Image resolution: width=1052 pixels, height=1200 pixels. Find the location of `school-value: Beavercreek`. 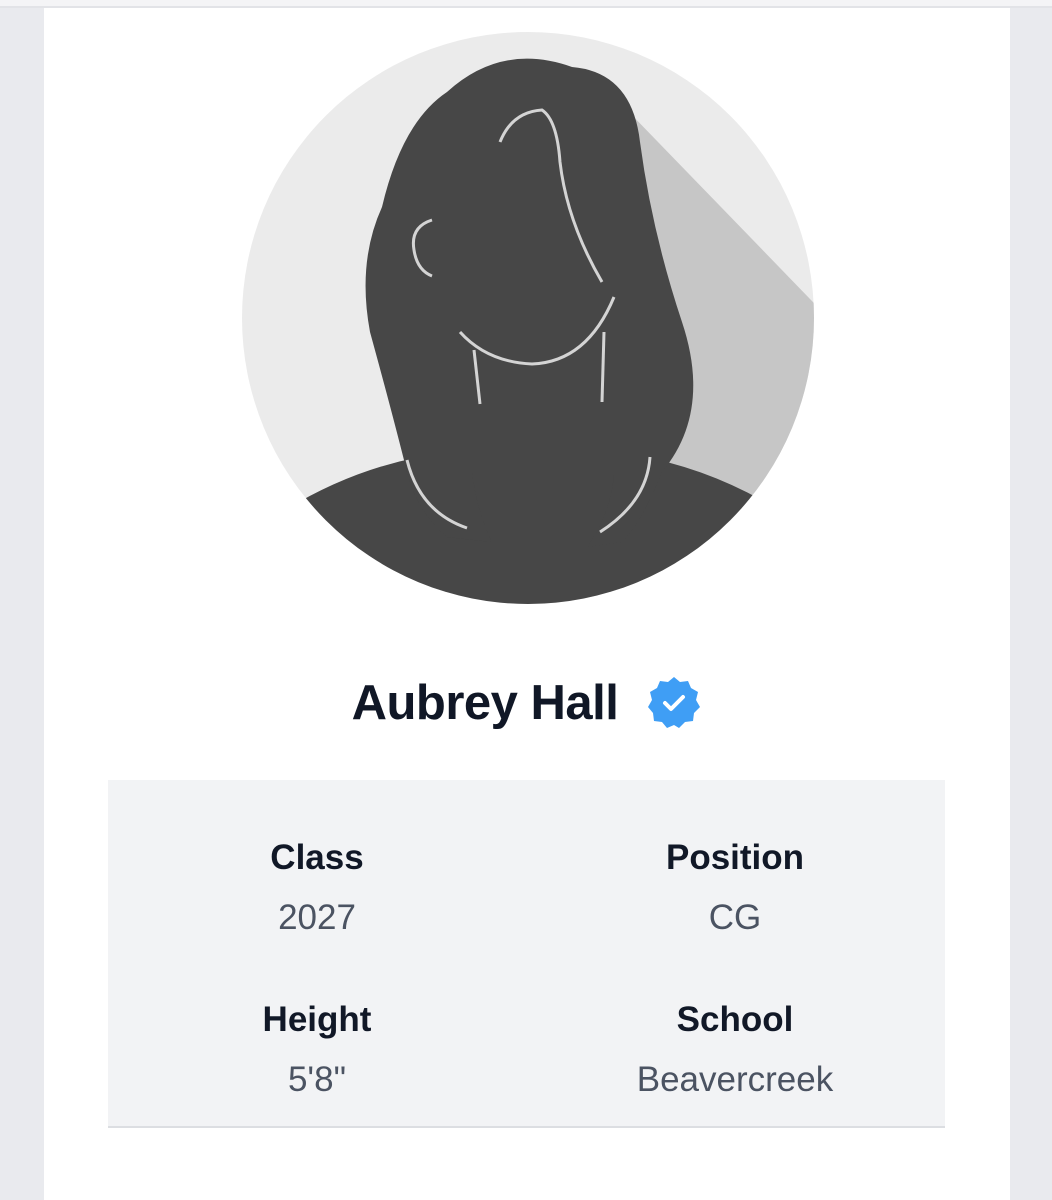

school-value: Beavercreek is located at coordinates (735, 1079).